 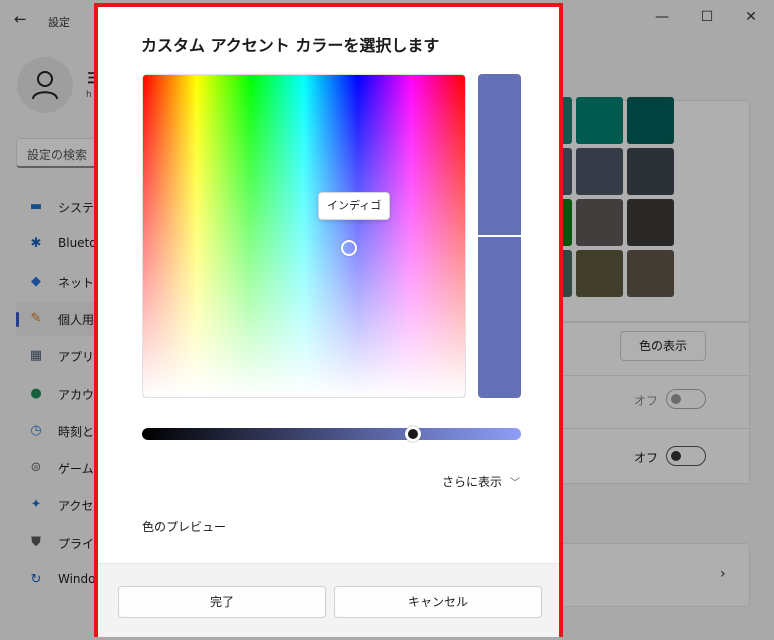 What do you see at coordinates (413, 434) in the screenshot?
I see `slider-thumb` at bounding box center [413, 434].